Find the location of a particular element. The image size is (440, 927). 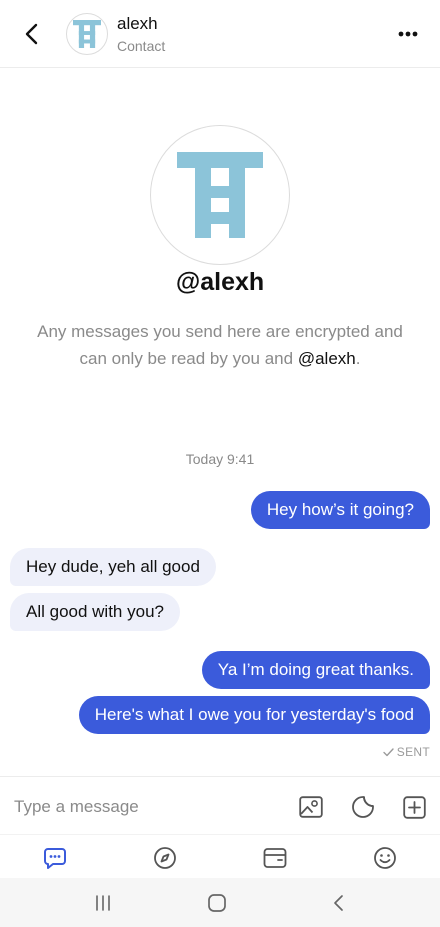

compass-icon is located at coordinates (165, 858).